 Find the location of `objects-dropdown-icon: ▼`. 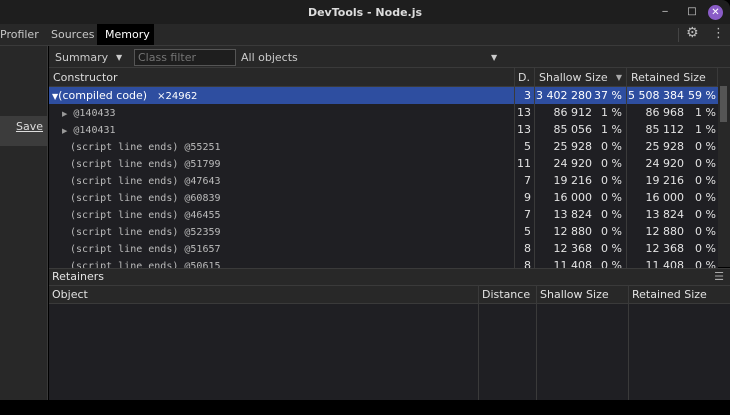

objects-dropdown-icon: ▼ is located at coordinates (494, 57).